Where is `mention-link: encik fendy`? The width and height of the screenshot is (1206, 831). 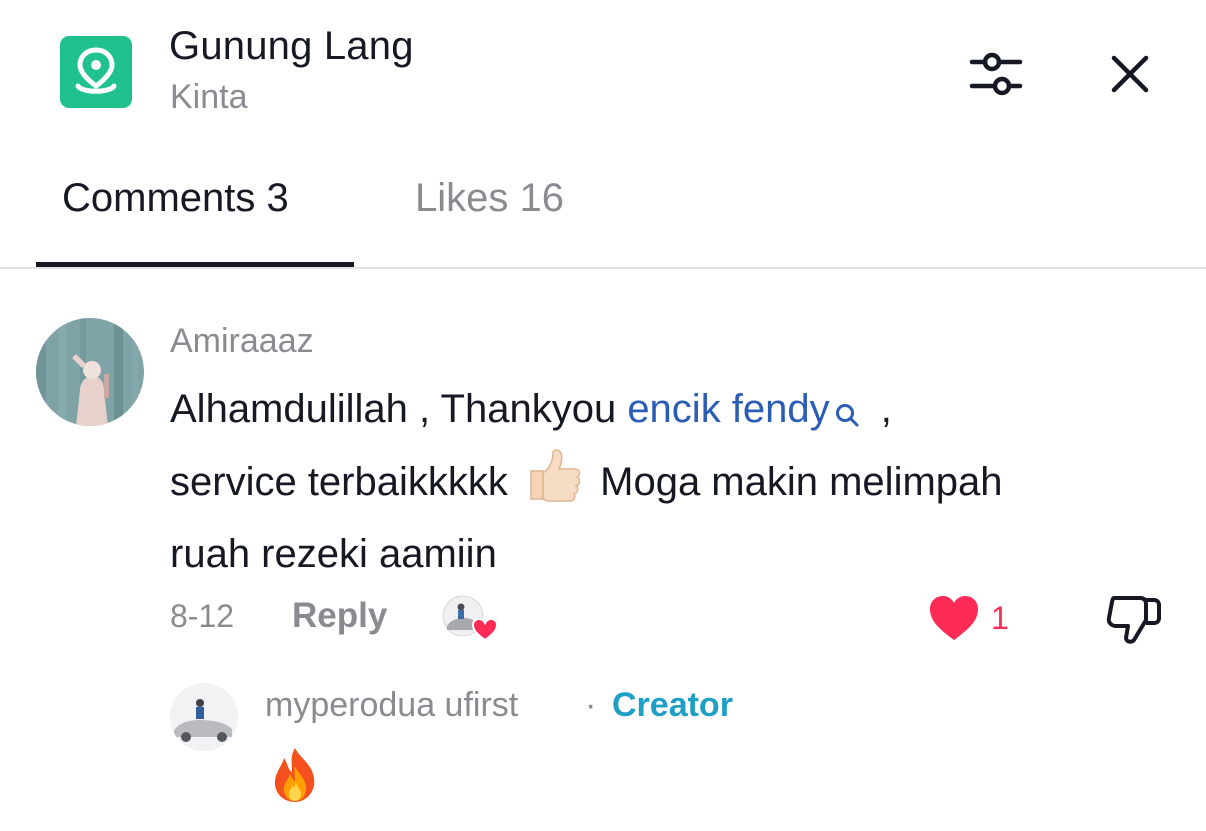
mention-link: encik fendy is located at coordinates (728, 409).